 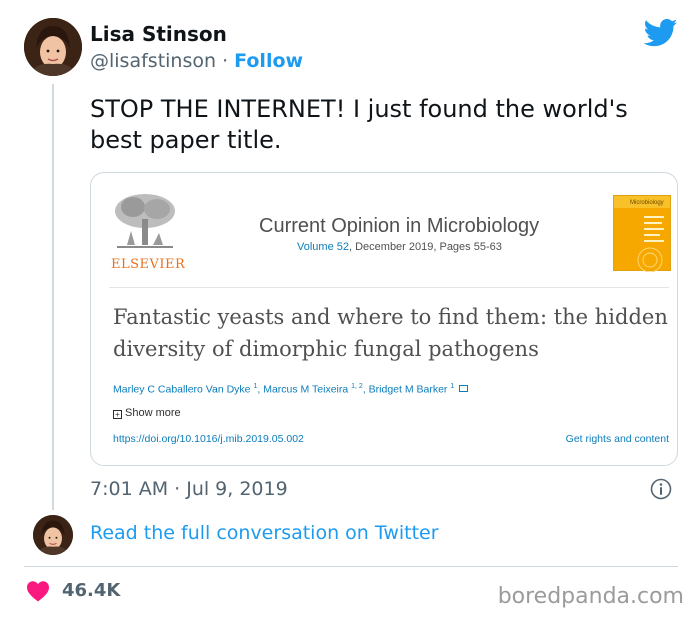 What do you see at coordinates (323, 247) in the screenshot?
I see `volume-link: Volume 52` at bounding box center [323, 247].